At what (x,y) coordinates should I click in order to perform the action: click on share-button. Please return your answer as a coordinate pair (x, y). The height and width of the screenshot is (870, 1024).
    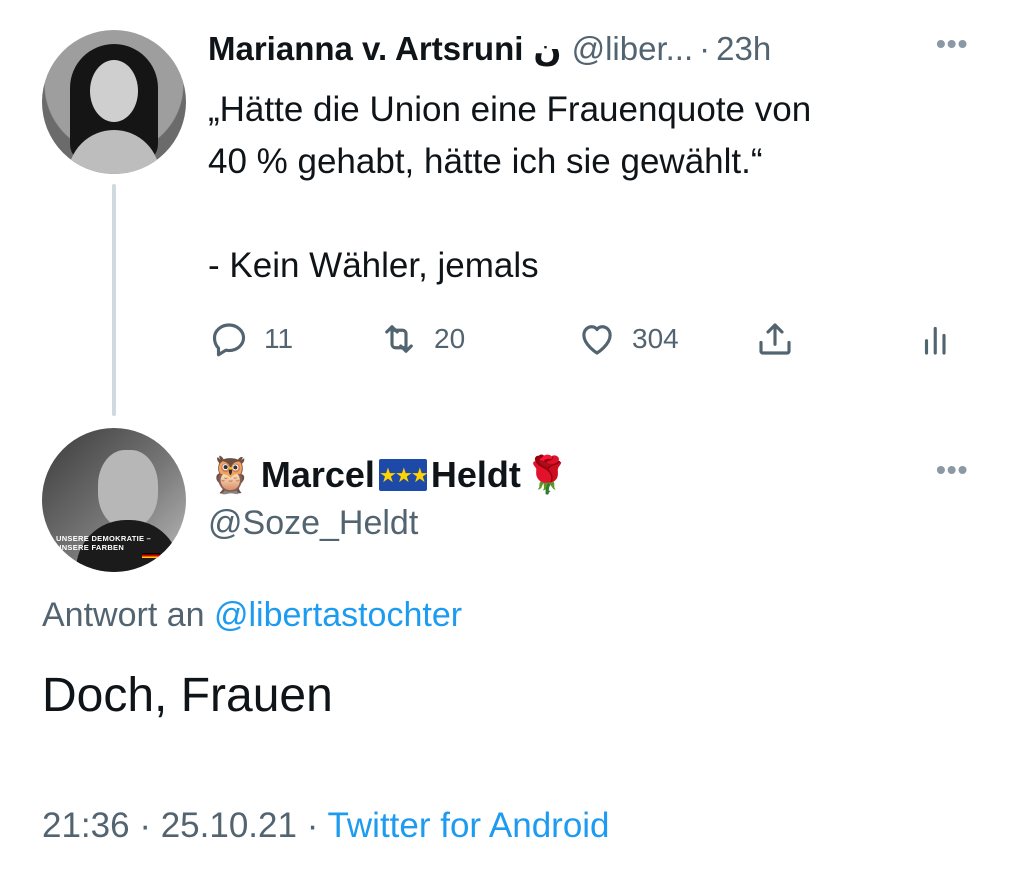
    Looking at the image, I should click on (775, 339).